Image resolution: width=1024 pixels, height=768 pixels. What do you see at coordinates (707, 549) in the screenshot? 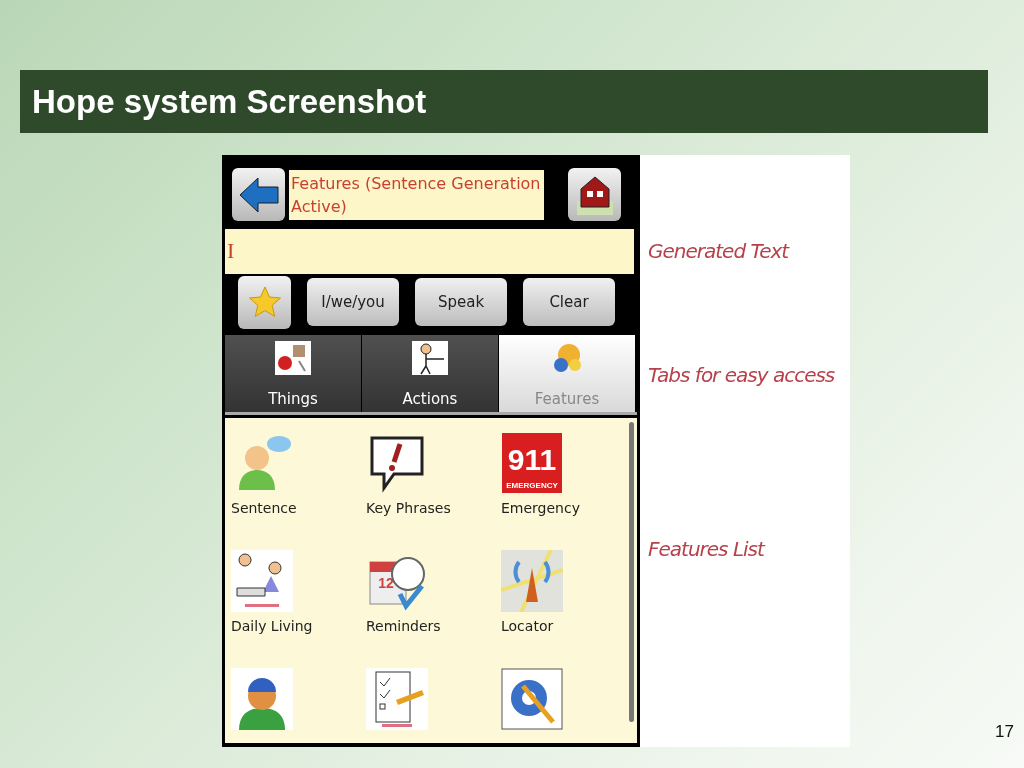
I see `annotation-text: Features List` at bounding box center [707, 549].